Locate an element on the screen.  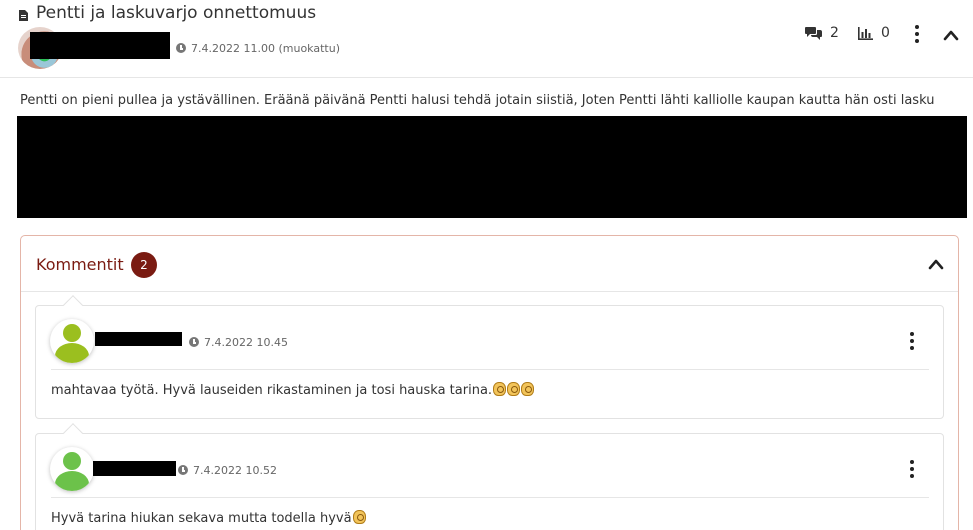
document-icon is located at coordinates (23, 15).